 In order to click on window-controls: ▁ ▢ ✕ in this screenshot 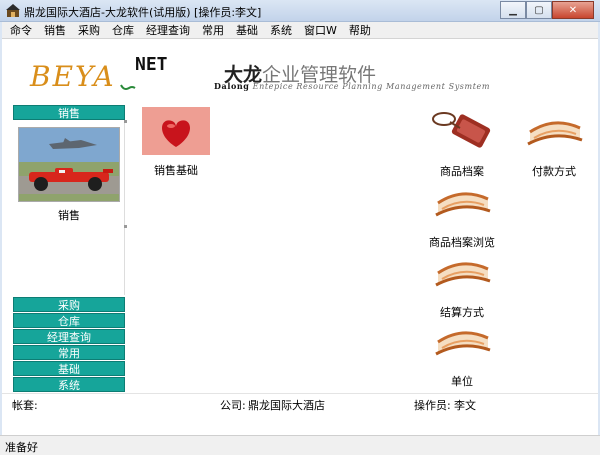, I will do `click(547, 10)`.